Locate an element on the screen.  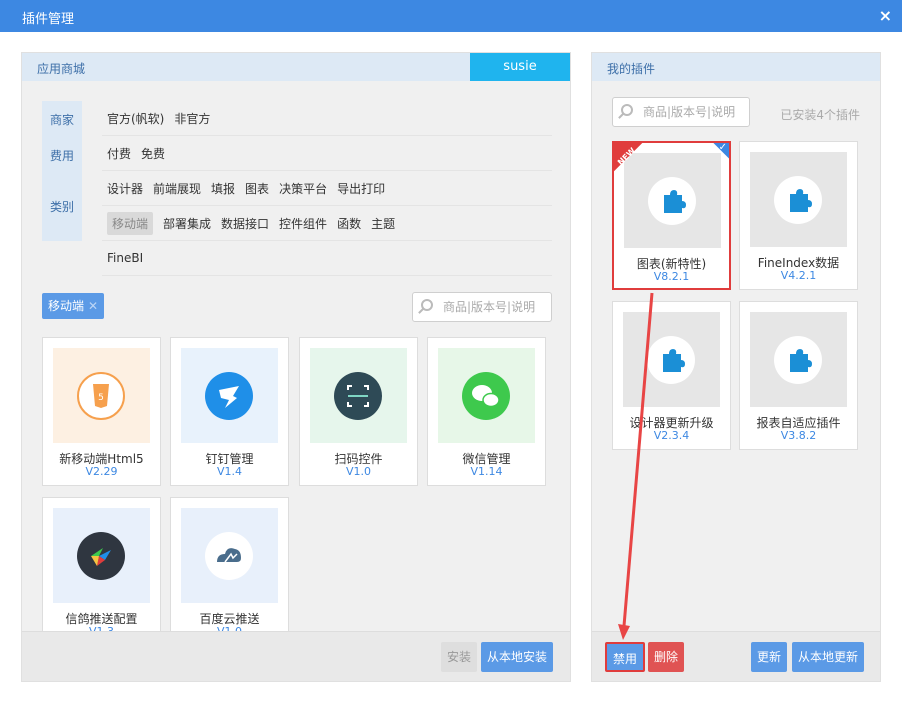
user-tab: susie is located at coordinates (520, 67).